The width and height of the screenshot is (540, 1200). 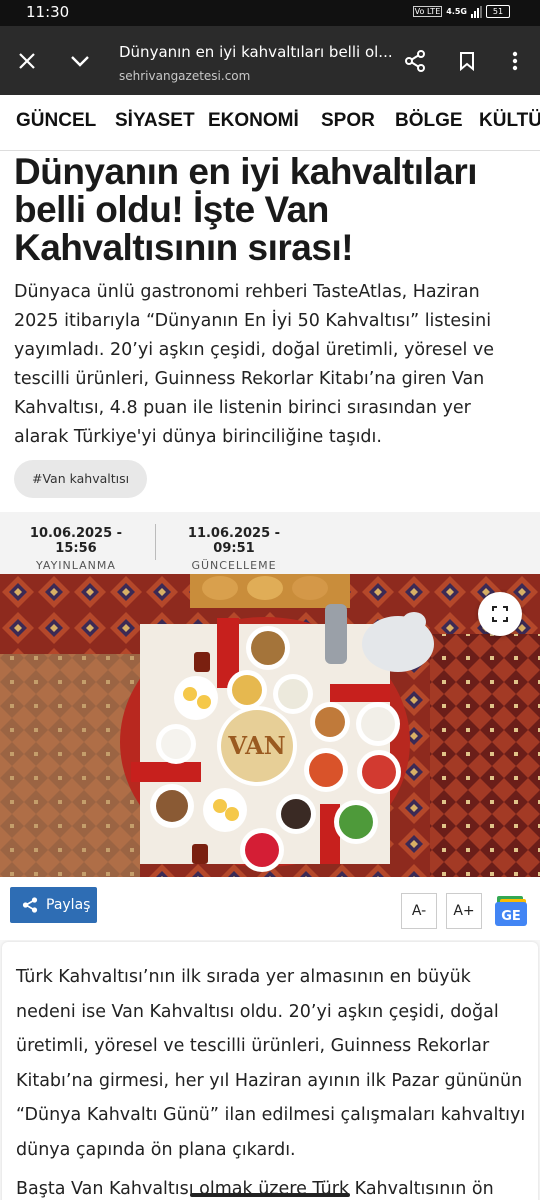 What do you see at coordinates (68, 905) in the screenshot?
I see `share-button-label: Paylaş` at bounding box center [68, 905].